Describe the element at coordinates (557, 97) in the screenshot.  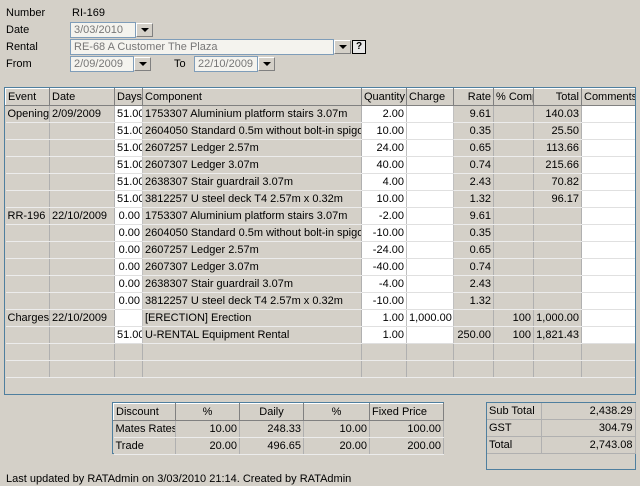
I see `col-header-total: Total` at that location.